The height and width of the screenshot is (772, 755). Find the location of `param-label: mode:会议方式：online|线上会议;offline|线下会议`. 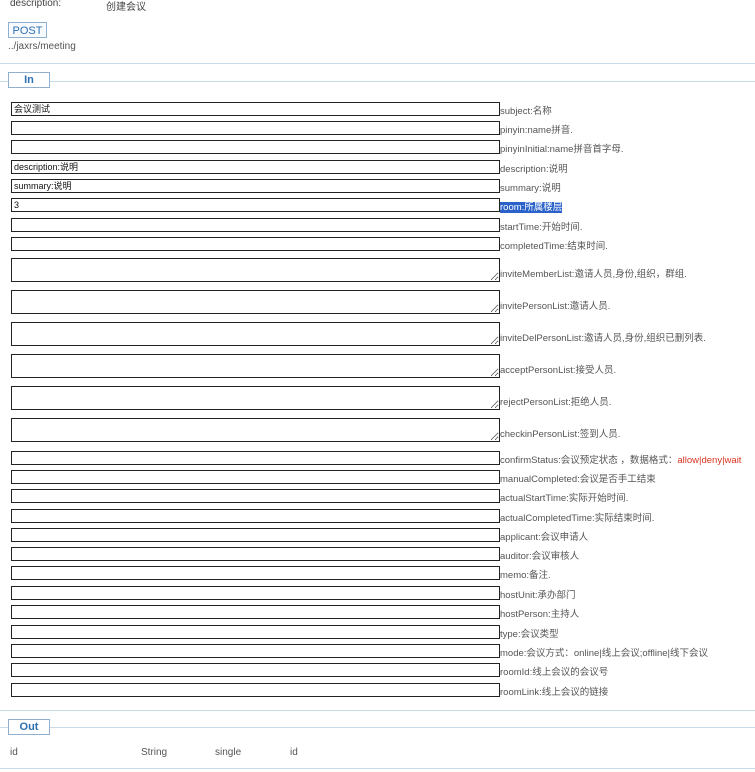

param-label: mode:会议方式：online|线上会议;offline|线下会议 is located at coordinates (604, 652).